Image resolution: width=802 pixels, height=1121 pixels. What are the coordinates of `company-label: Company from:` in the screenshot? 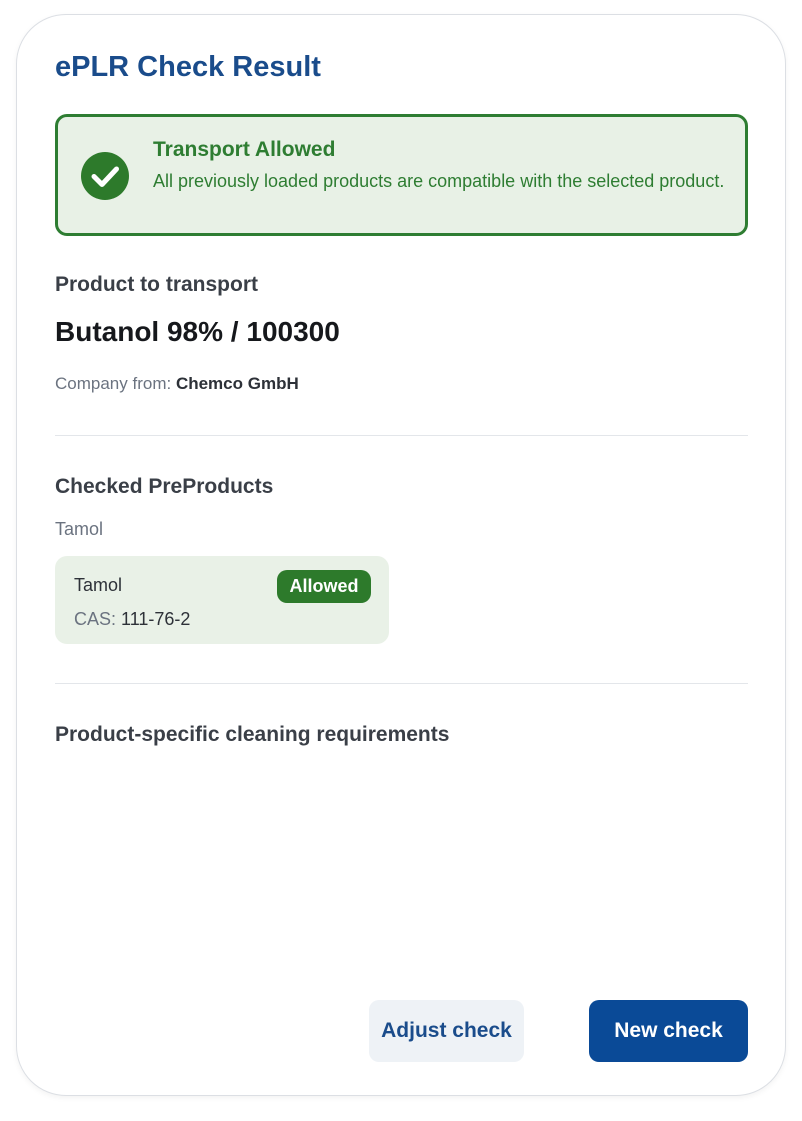 It's located at (113, 383).